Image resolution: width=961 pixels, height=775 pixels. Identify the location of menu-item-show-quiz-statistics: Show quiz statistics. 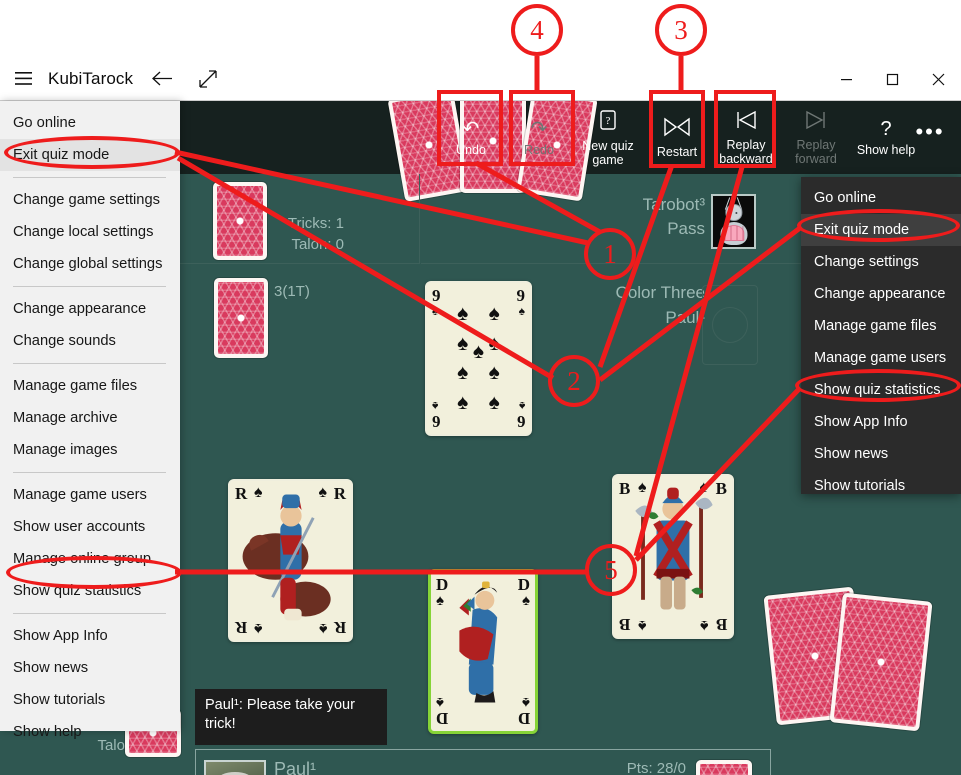
(881, 390).